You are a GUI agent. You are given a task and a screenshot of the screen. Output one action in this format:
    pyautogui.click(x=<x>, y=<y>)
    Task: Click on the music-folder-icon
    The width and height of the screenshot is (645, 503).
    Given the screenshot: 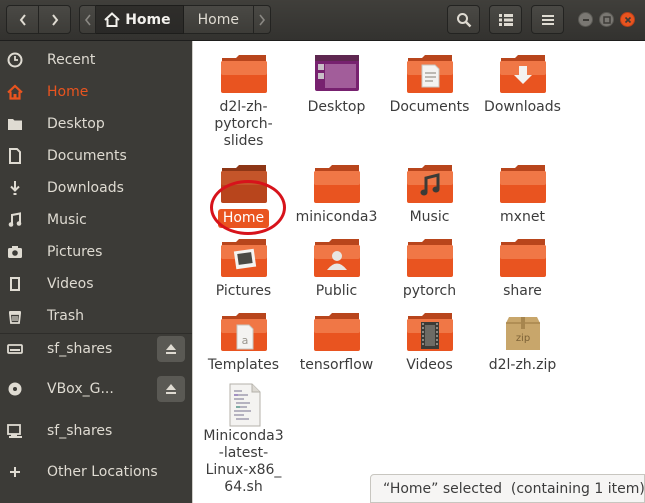 What is the action you would take?
    pyautogui.click(x=430, y=184)
    